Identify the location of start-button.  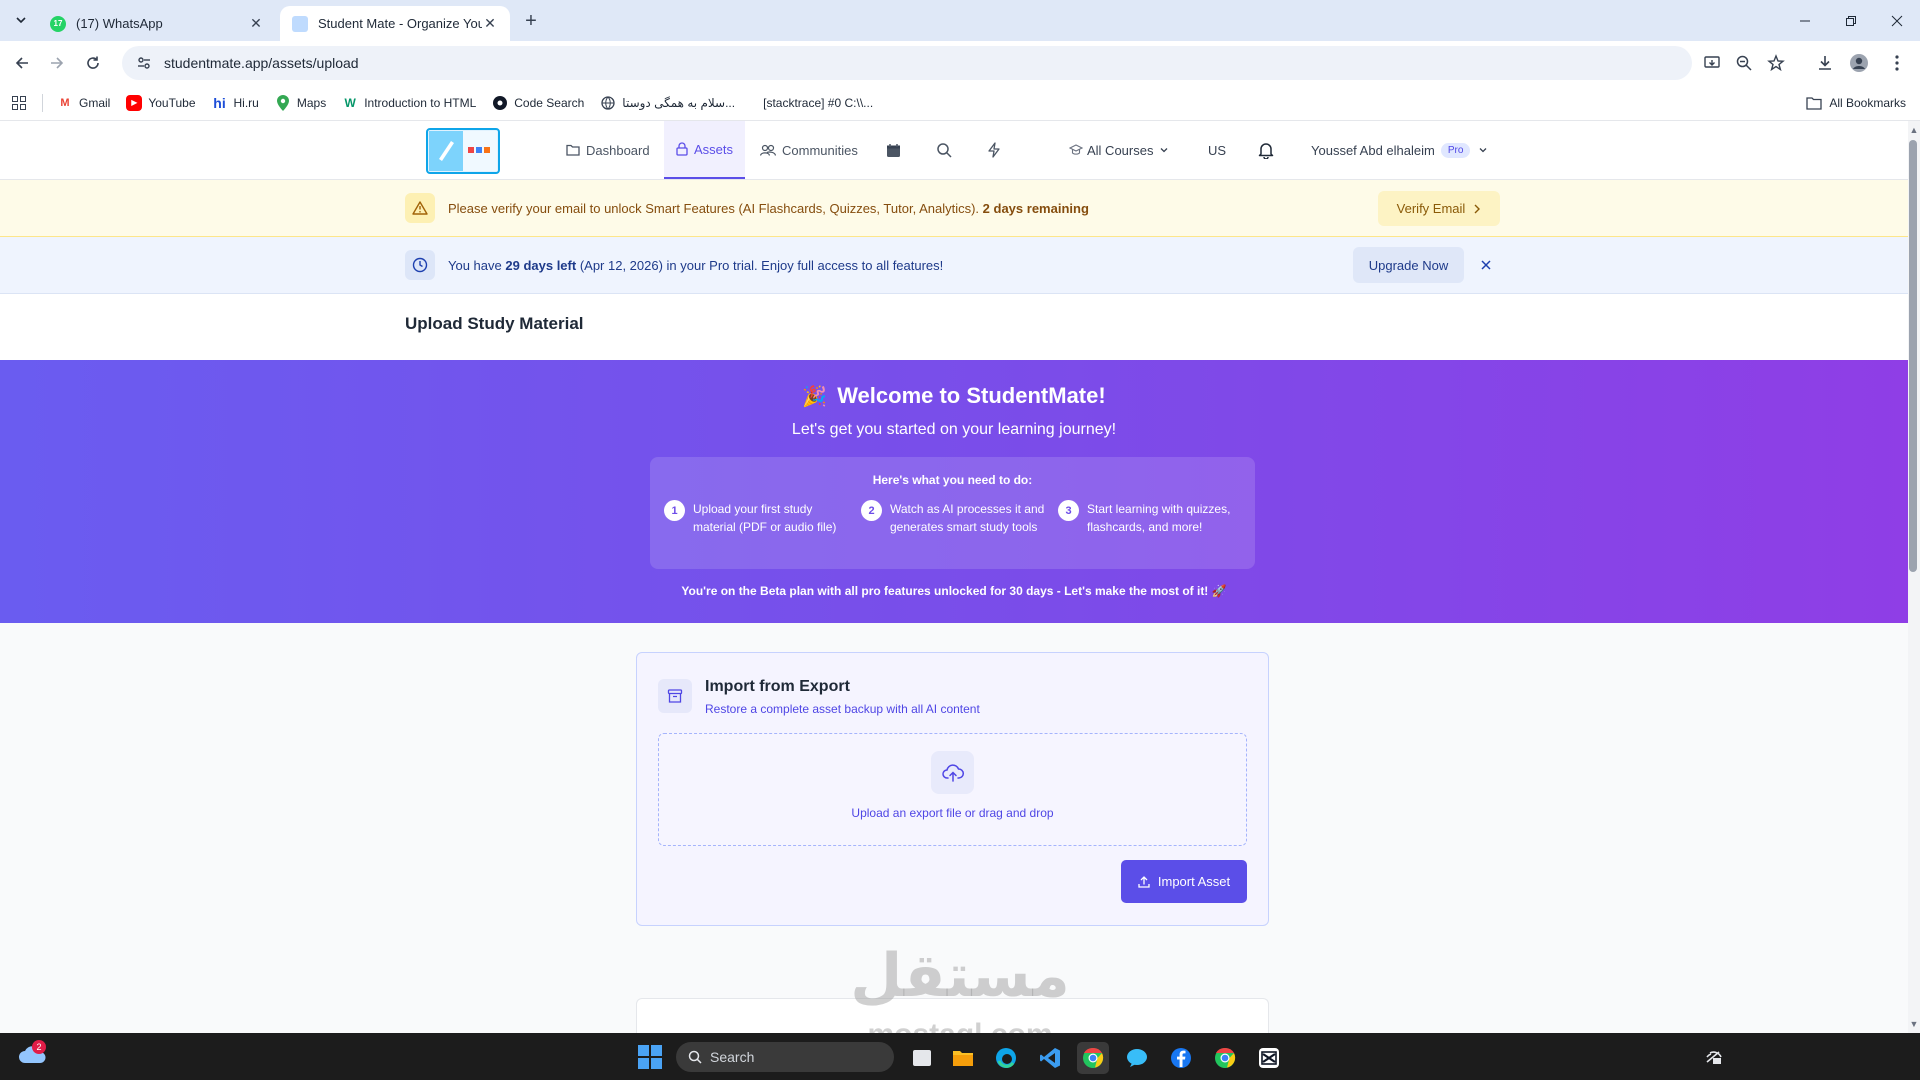
(650, 1057).